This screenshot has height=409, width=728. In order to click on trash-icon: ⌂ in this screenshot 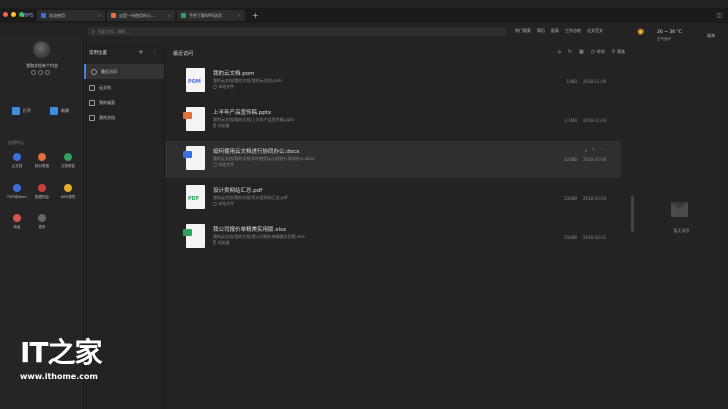, I will do `click(559, 52)`.